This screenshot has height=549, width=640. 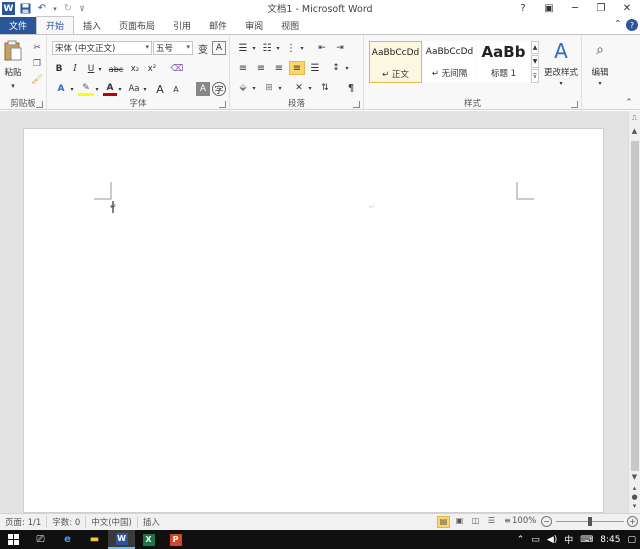 I want to click on change-styles-button: 更改样式, so click(x=561, y=72).